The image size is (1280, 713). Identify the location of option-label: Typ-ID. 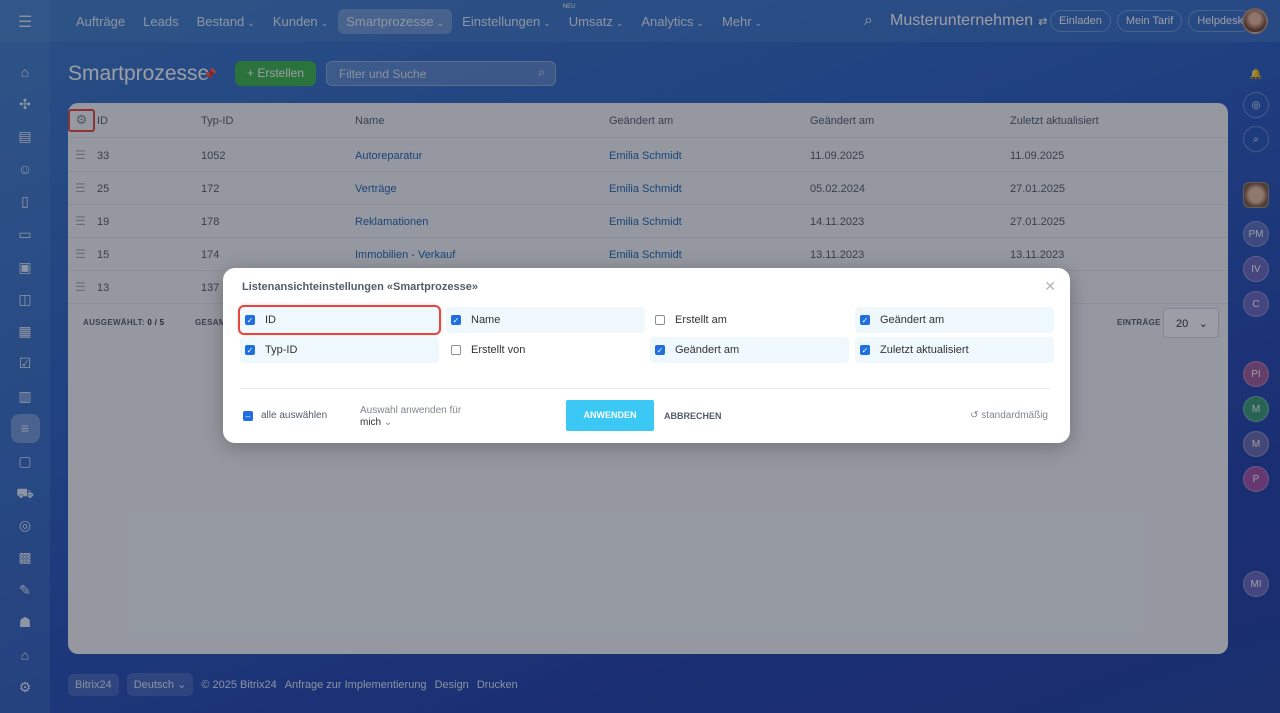
(281, 350).